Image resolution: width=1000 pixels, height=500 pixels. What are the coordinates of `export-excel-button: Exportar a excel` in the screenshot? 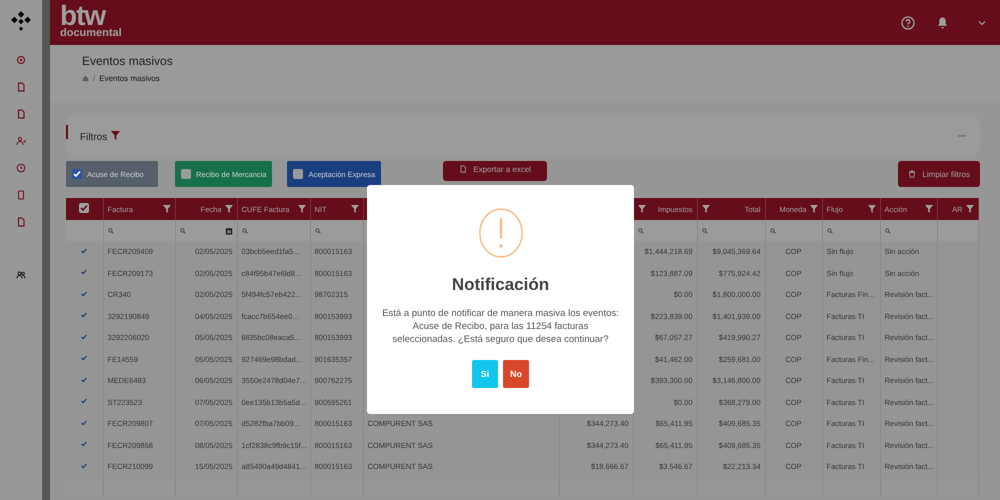 It's located at (495, 171).